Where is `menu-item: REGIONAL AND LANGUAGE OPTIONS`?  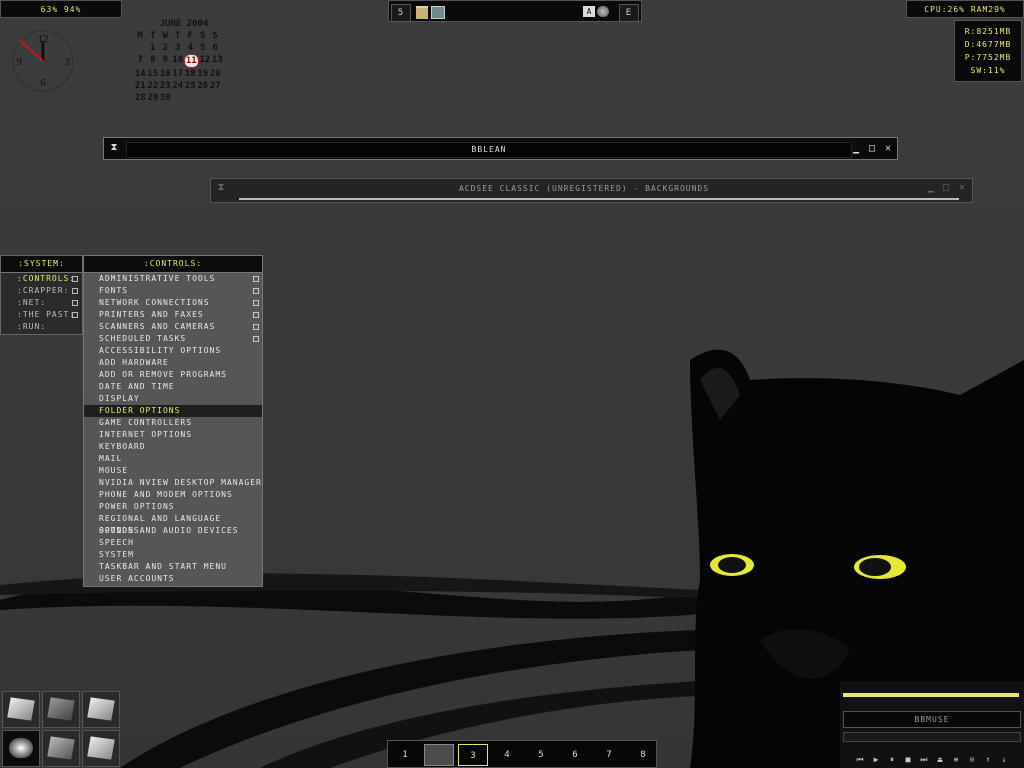
menu-item: REGIONAL AND LANGUAGE OPTIONS is located at coordinates (173, 524).